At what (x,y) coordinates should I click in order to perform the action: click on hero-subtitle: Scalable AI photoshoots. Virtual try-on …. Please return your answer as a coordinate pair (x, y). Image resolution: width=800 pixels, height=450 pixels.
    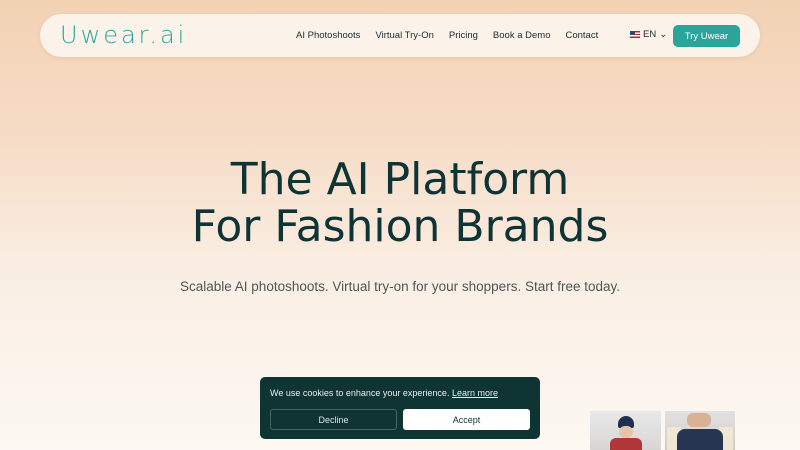
    Looking at the image, I should click on (400, 286).